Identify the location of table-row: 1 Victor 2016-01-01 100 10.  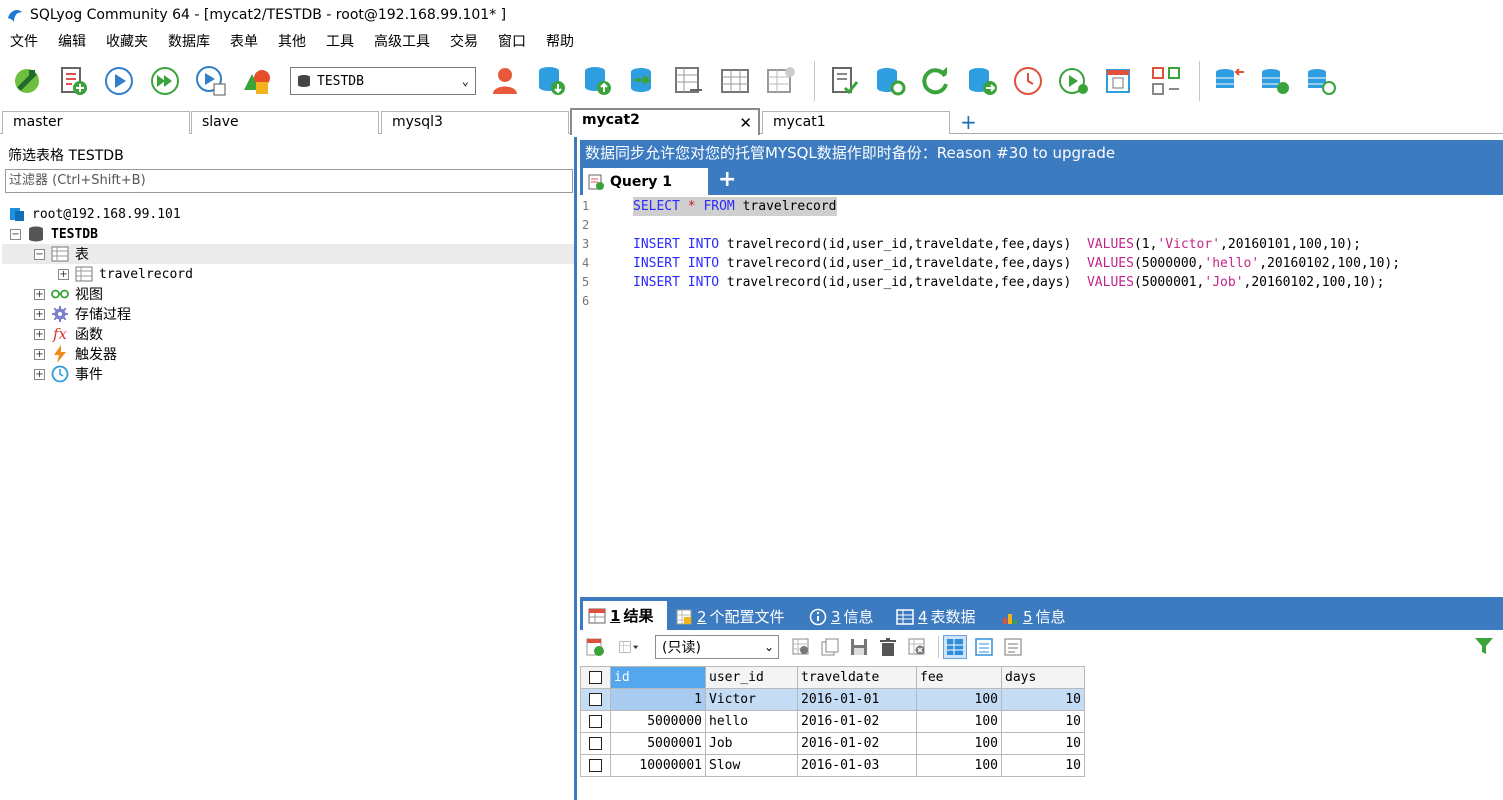
(832, 699).